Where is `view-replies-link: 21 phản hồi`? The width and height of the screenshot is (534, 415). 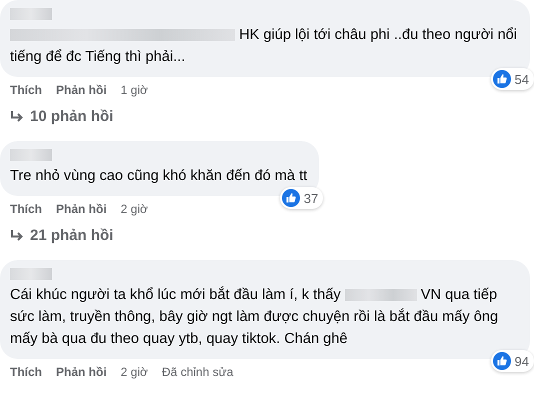
view-replies-link: 21 phản hồi is located at coordinates (57, 230).